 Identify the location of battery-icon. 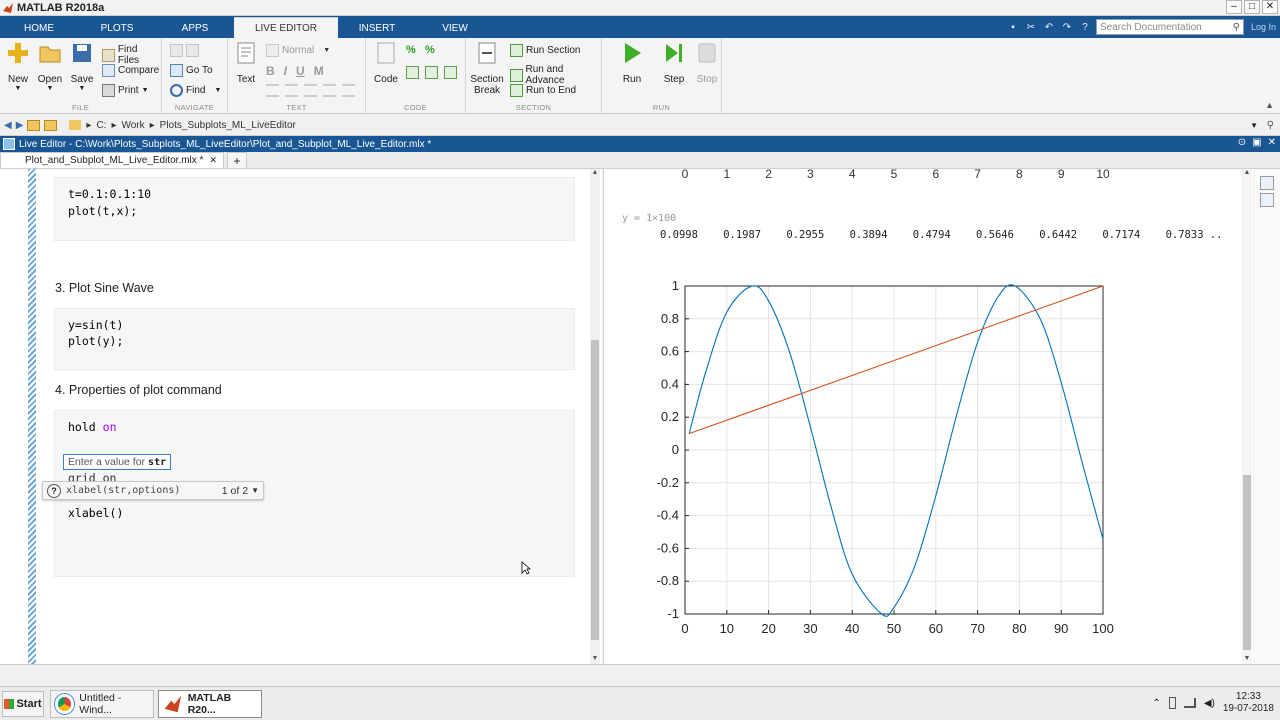
(1172, 703).